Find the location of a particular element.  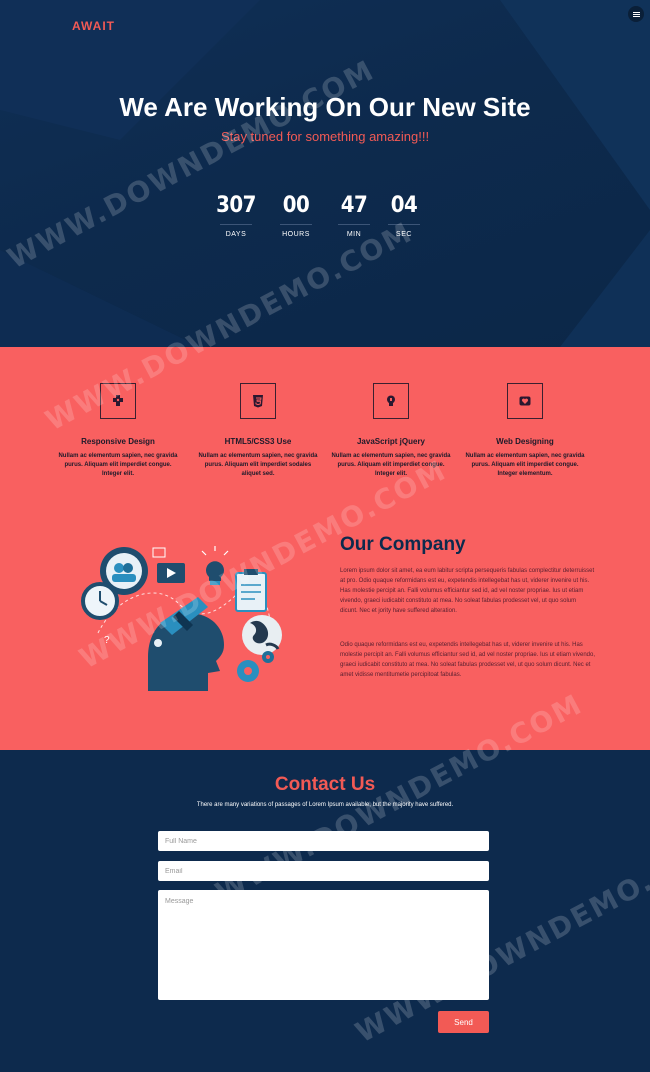

countdown-value: 307 is located at coordinates (236, 205).